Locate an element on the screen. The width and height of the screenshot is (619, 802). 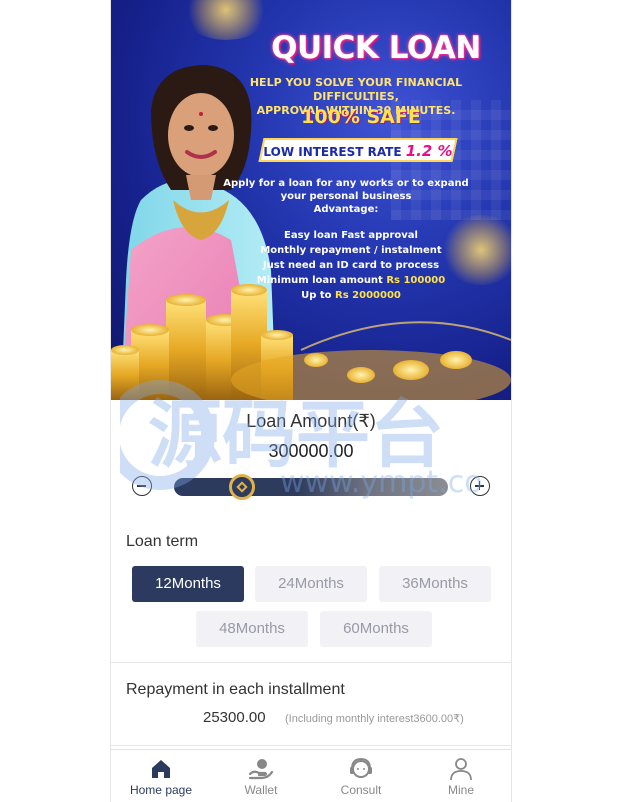
banner-title: QUICK LOAN is located at coordinates (376, 48).